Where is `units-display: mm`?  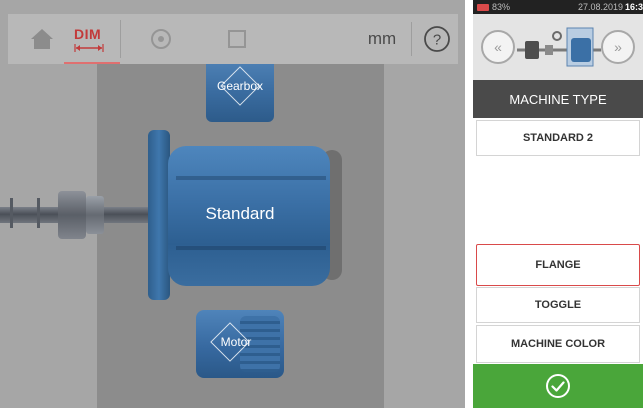 units-display: mm is located at coordinates (382, 39).